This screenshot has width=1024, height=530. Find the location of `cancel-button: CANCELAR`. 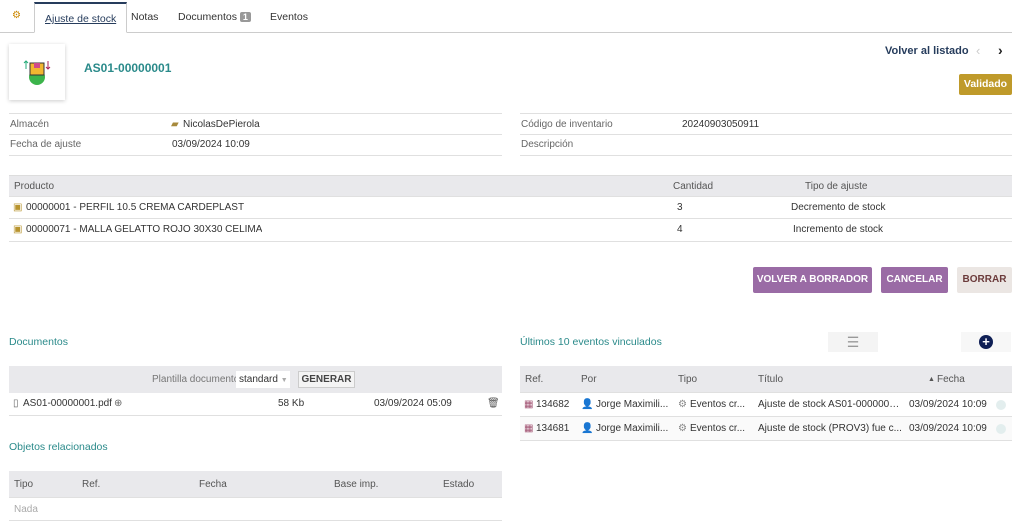

cancel-button: CANCELAR is located at coordinates (914, 280).